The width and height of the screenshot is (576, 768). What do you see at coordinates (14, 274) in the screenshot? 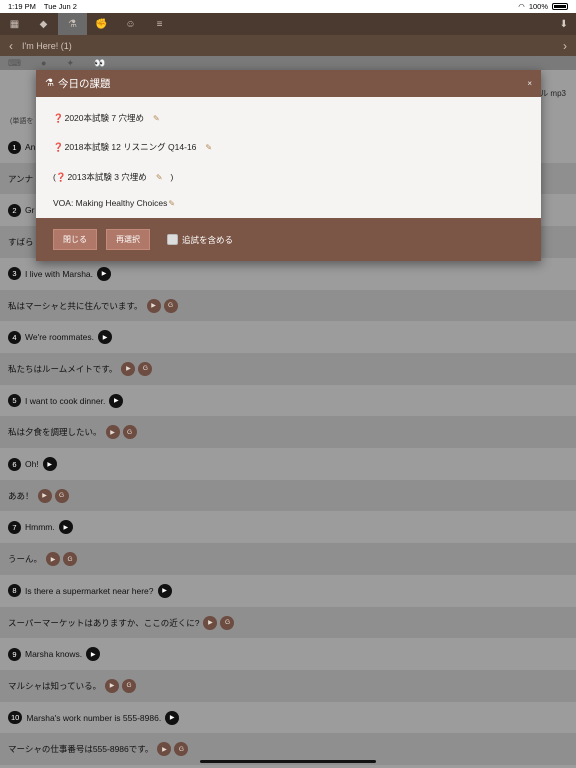
I see `sentence-number: 3` at bounding box center [14, 274].